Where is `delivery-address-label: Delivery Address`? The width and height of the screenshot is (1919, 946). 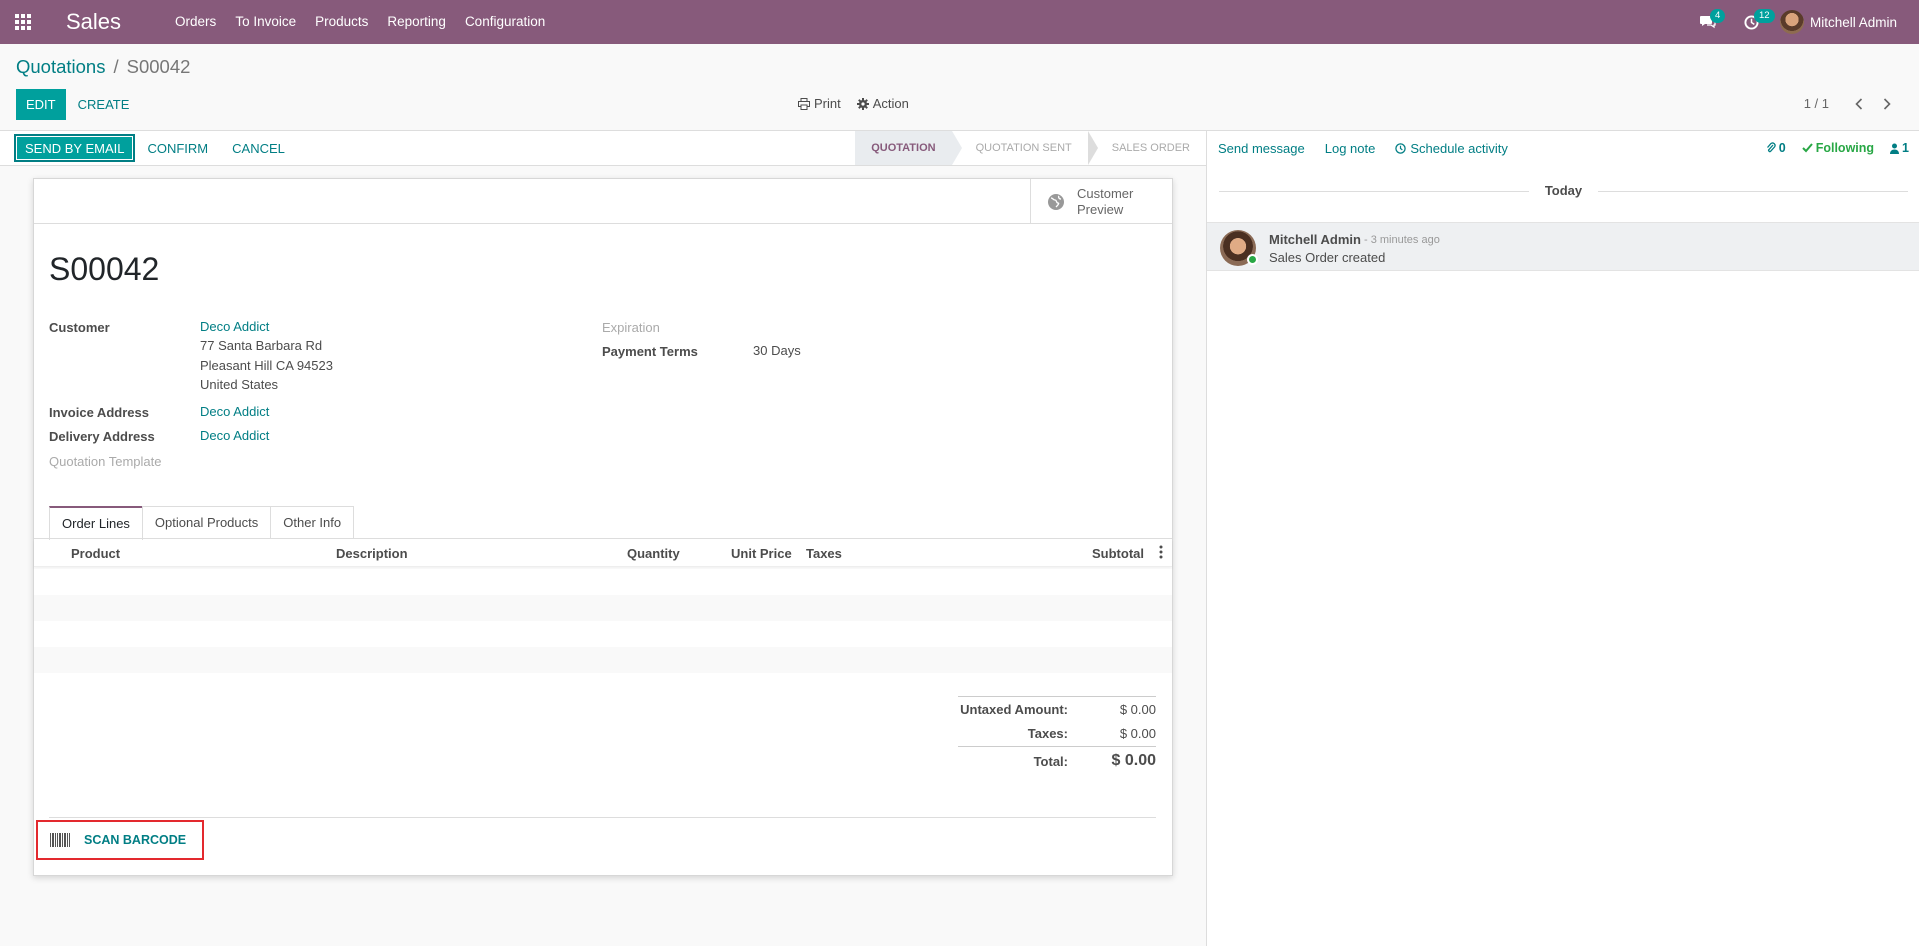
delivery-address-label: Delivery Address is located at coordinates (102, 436).